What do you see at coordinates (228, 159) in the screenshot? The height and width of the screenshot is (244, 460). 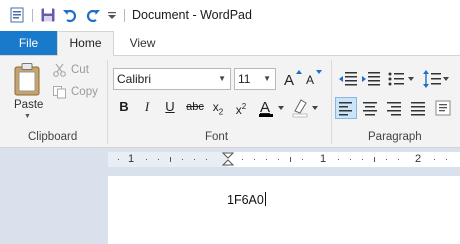 I see `indent-marker-icon` at bounding box center [228, 159].